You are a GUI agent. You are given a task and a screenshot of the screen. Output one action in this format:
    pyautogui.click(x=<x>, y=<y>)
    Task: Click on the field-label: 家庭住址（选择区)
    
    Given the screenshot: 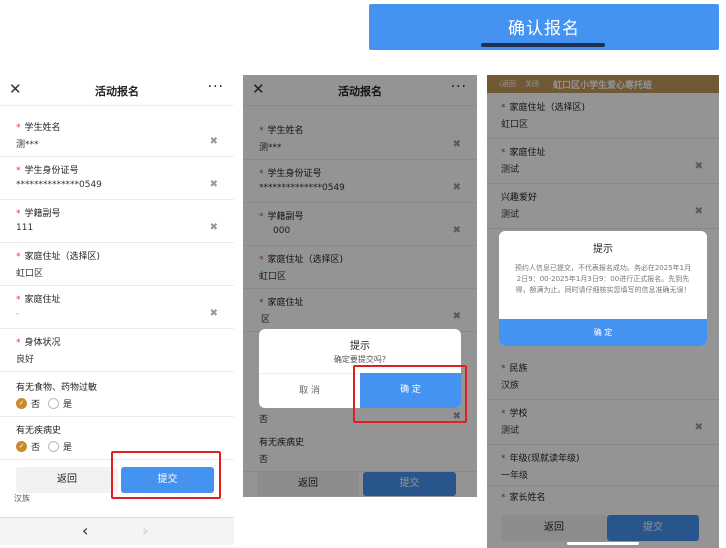 What is the action you would take?
    pyautogui.click(x=62, y=257)
    